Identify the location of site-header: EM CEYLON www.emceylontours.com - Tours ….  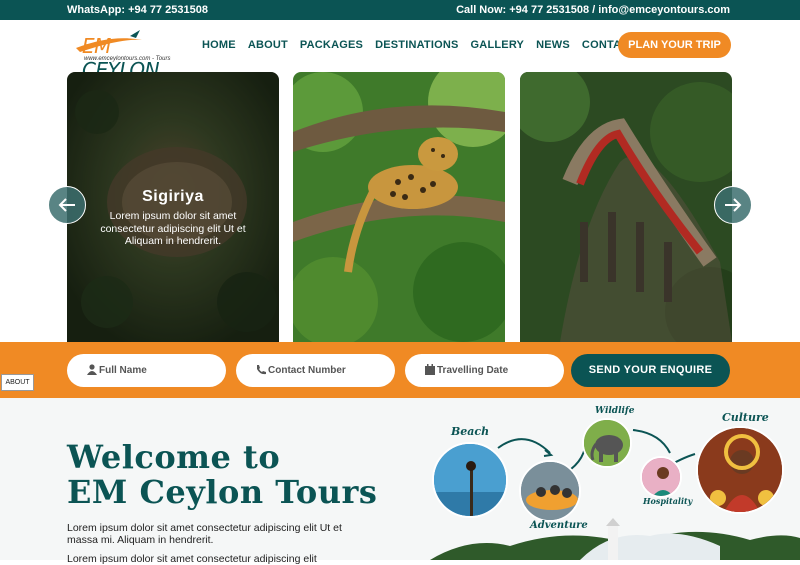
(400, 51).